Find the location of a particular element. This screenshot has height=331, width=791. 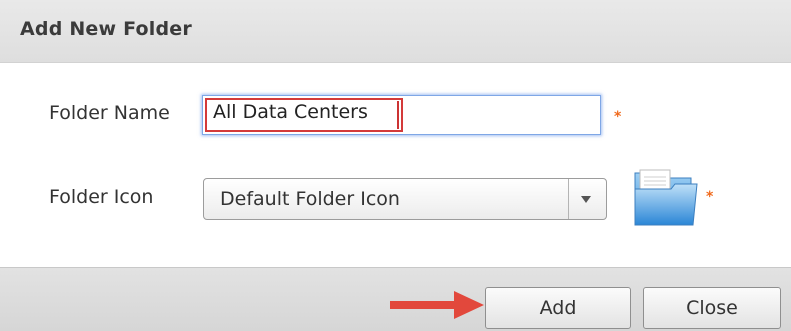

close-button: Close is located at coordinates (712, 308).